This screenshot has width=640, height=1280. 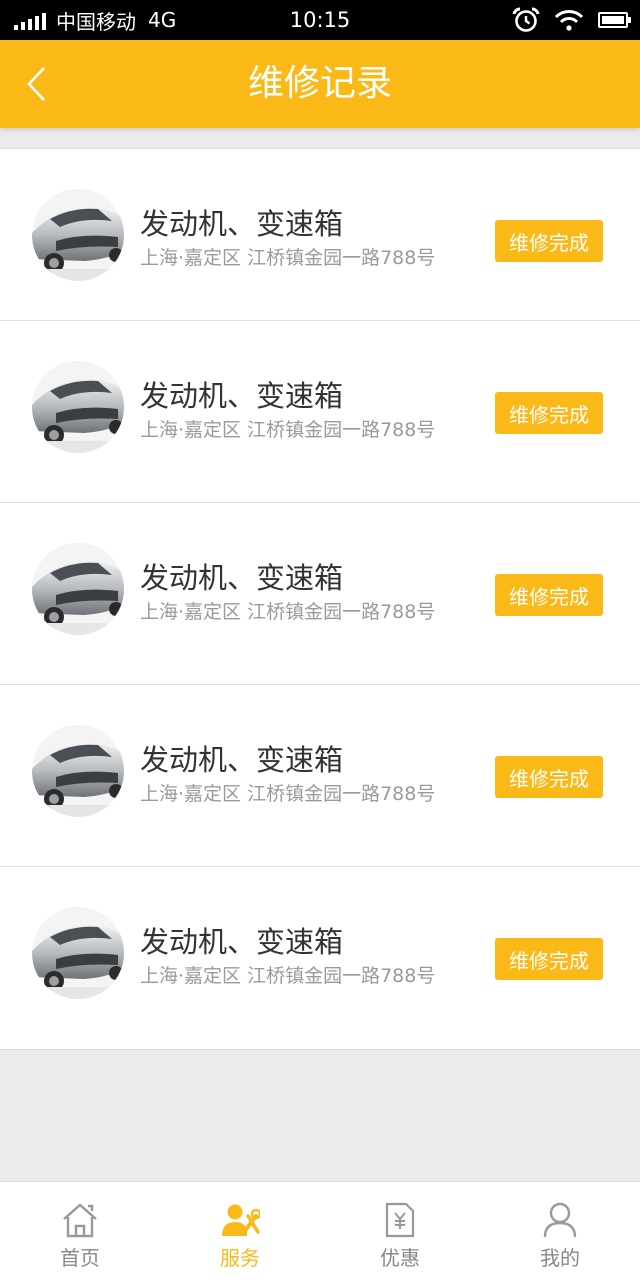 I want to click on battery-icon, so click(x=614, y=20).